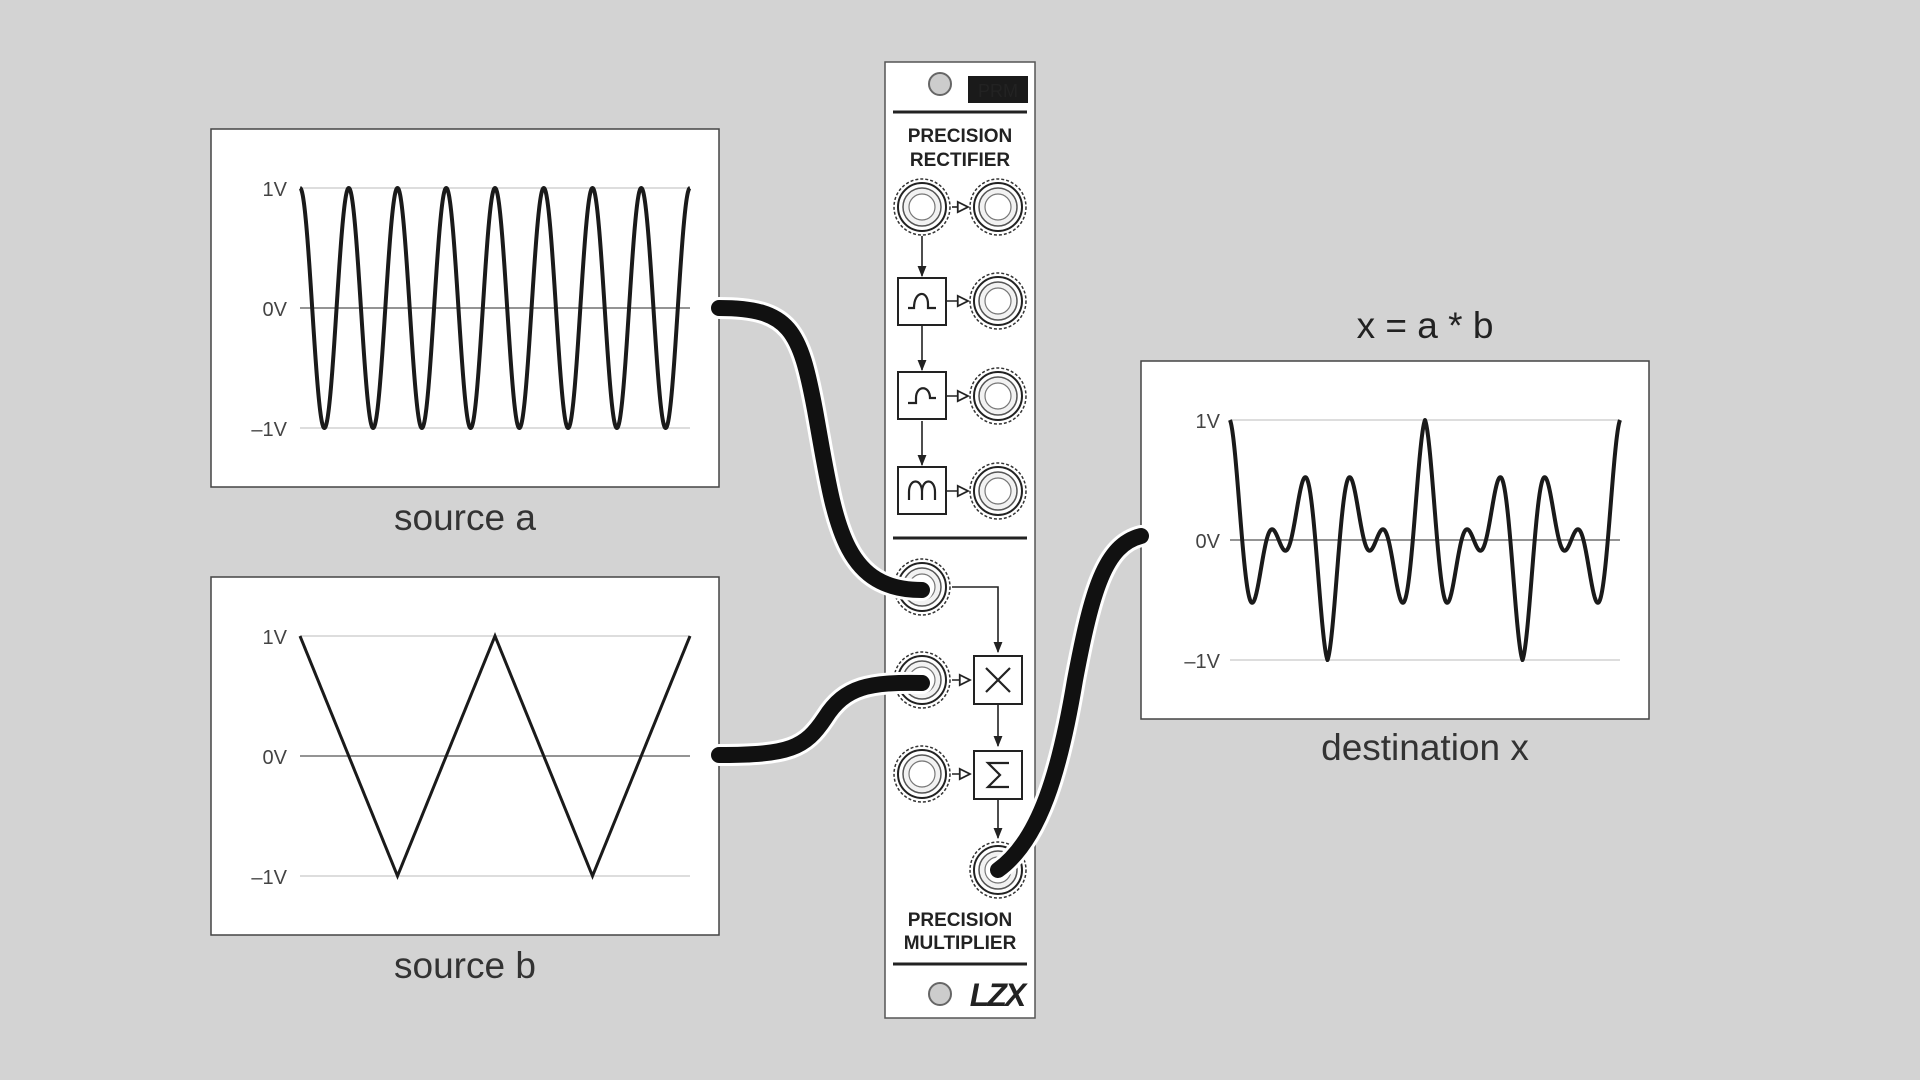 The width and height of the screenshot is (1920, 1080). Describe the element at coordinates (1425, 747) in the screenshot. I see `caption-destination-x: destination x` at that location.